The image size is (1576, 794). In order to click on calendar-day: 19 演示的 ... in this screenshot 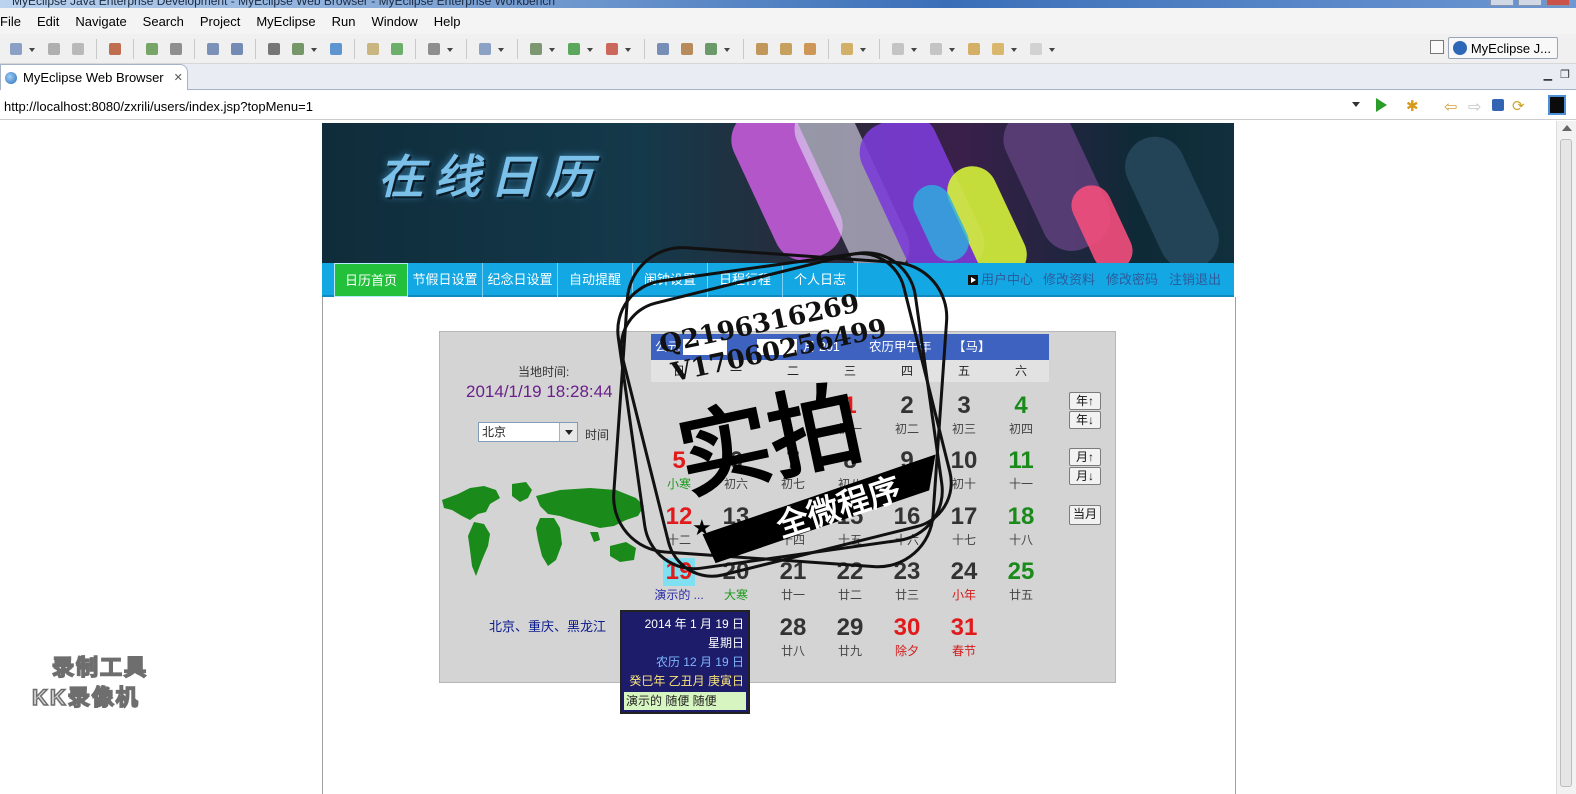, I will do `click(679, 580)`.